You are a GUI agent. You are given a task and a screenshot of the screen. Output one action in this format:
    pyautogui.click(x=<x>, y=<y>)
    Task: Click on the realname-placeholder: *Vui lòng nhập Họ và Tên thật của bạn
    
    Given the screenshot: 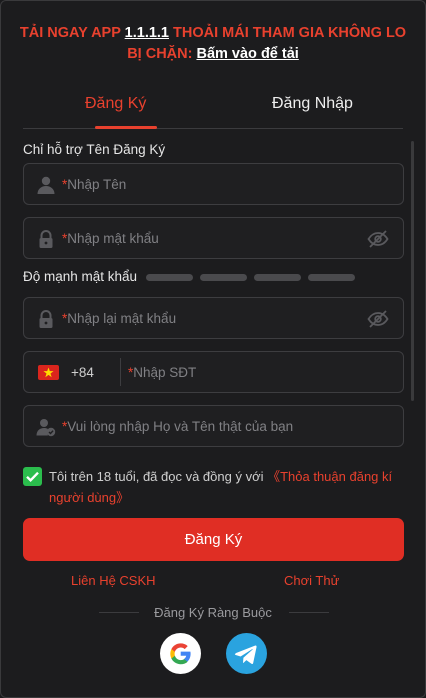 What is the action you would take?
    pyautogui.click(x=178, y=426)
    